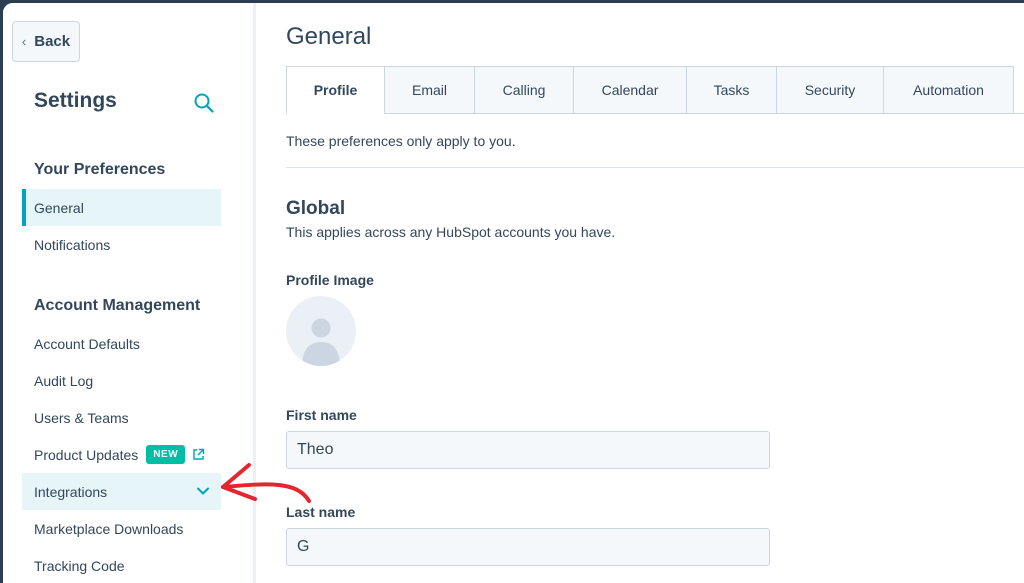  I want to click on sidebar-item-label: Tracking Code, so click(79, 565).